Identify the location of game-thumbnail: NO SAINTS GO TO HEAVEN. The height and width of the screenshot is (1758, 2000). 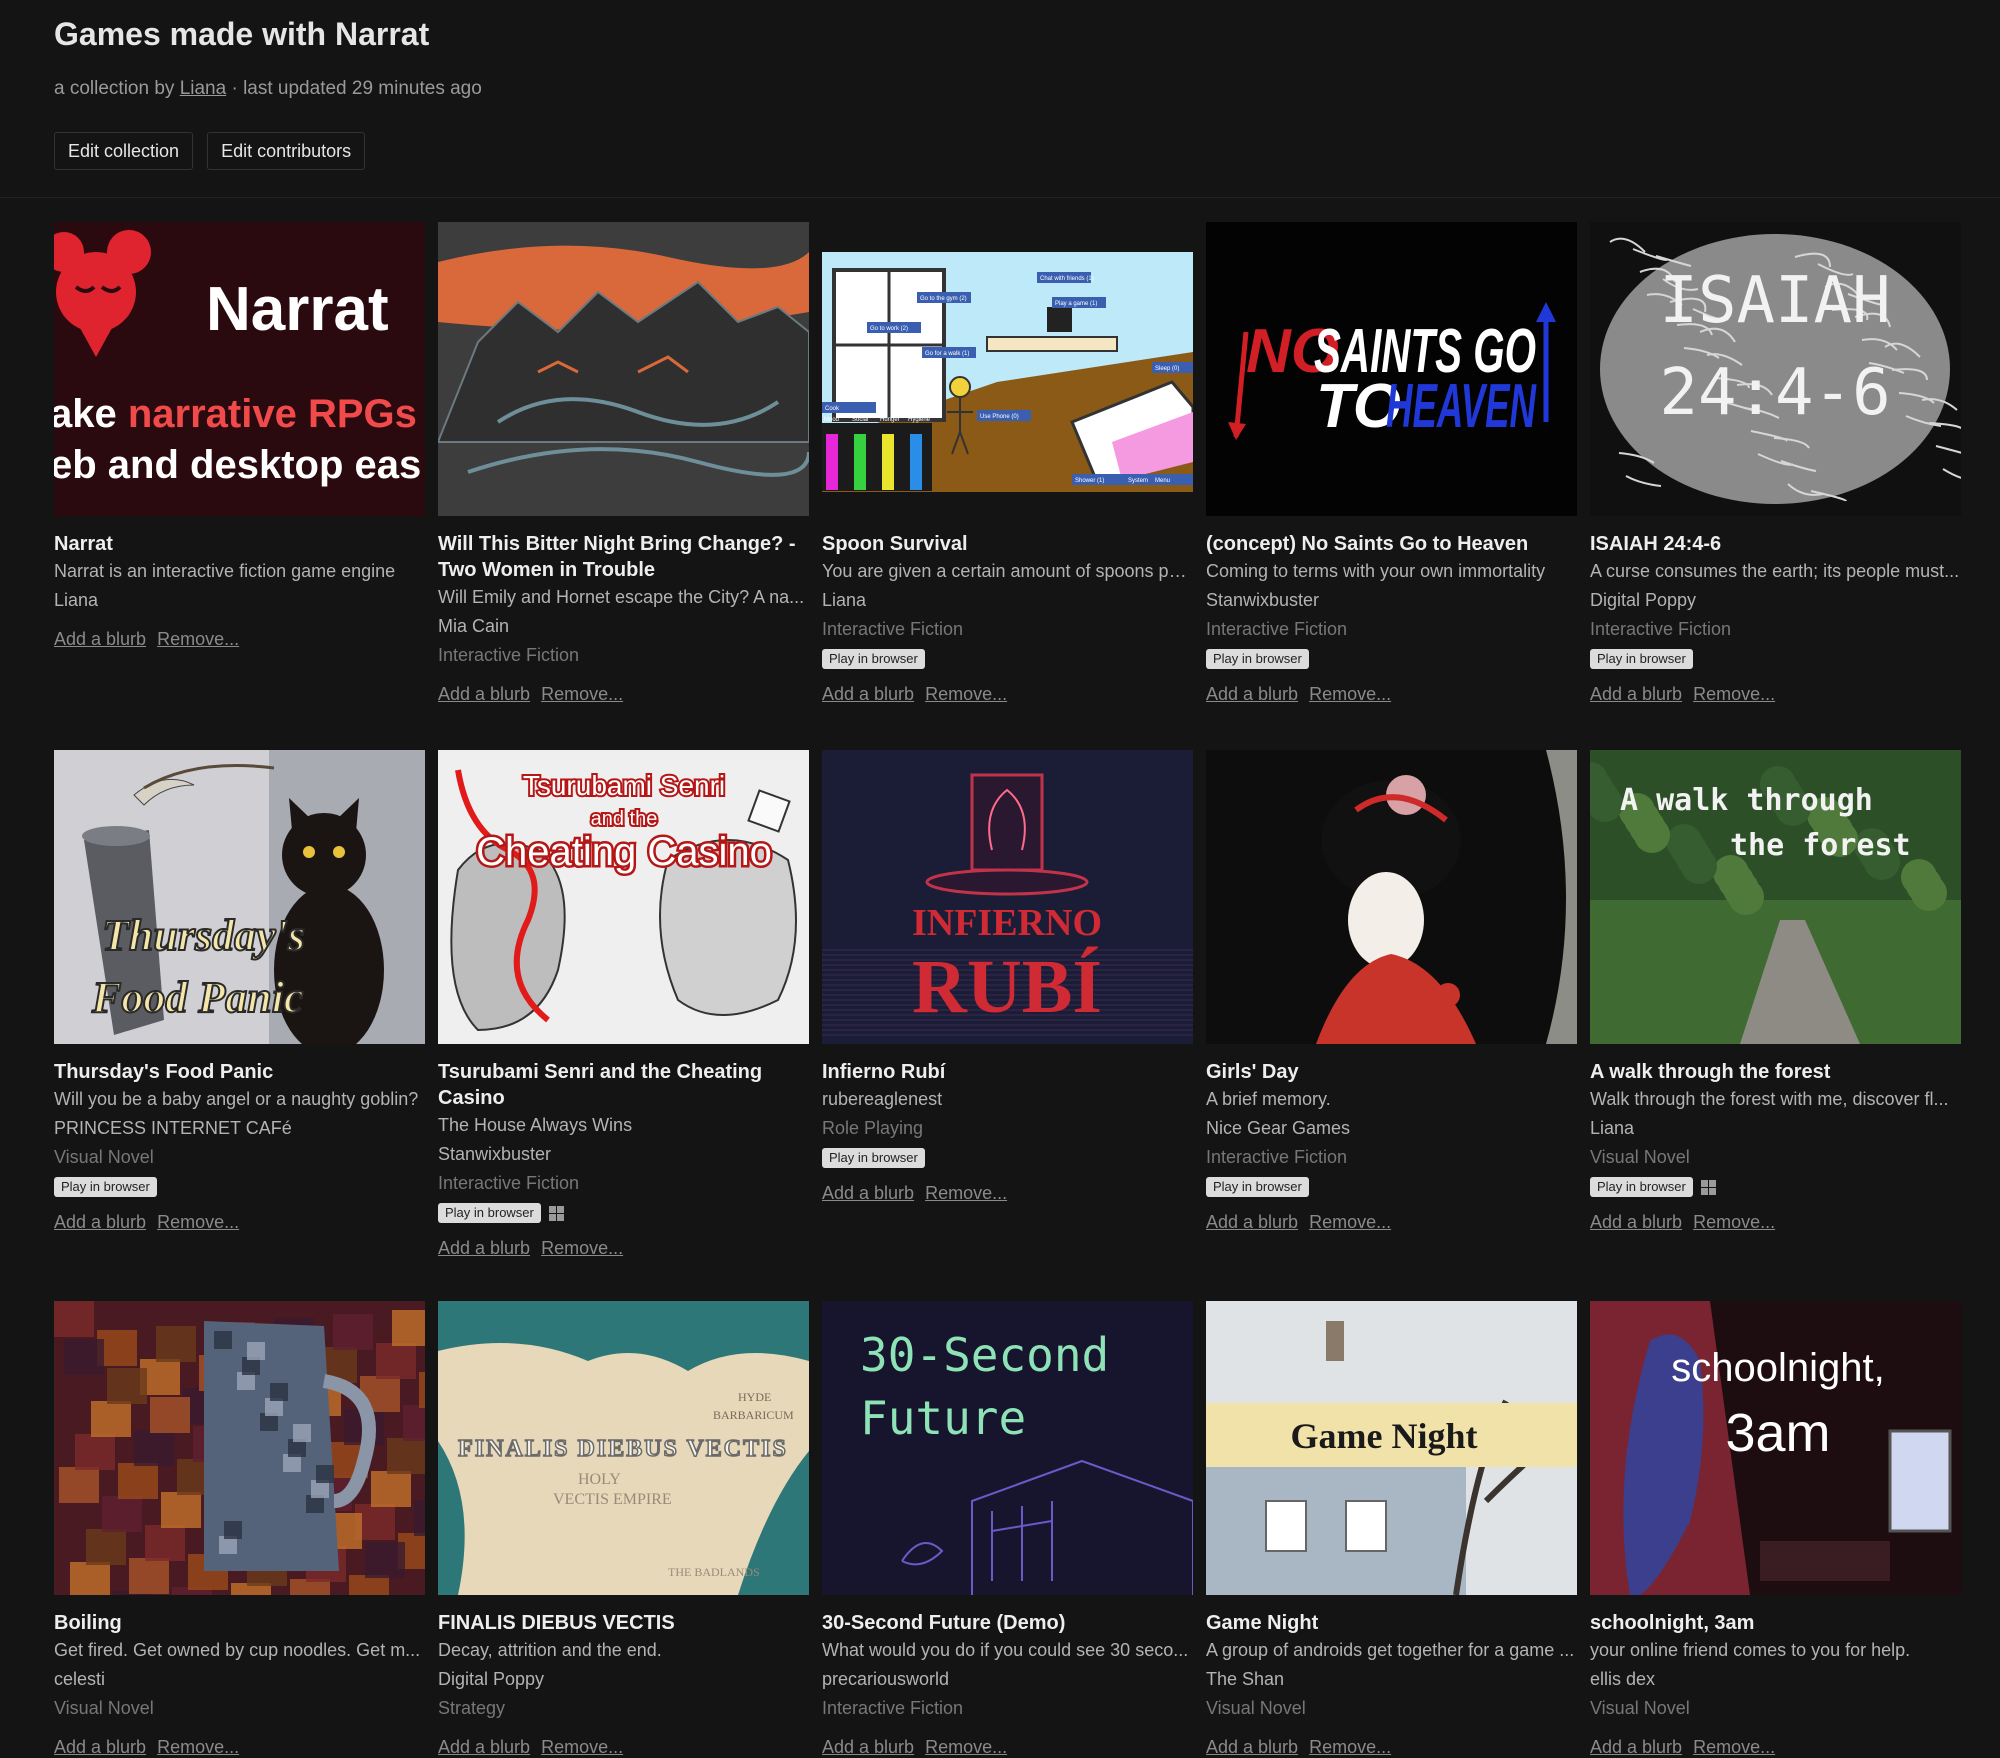
(1391, 369).